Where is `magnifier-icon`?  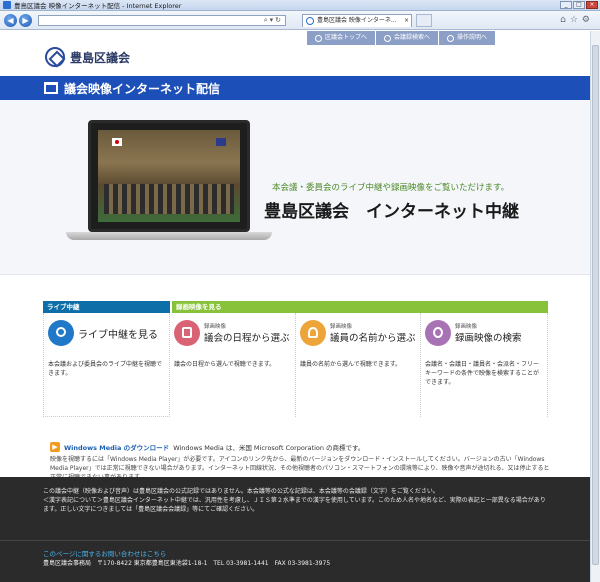 magnifier-icon is located at coordinates (438, 333).